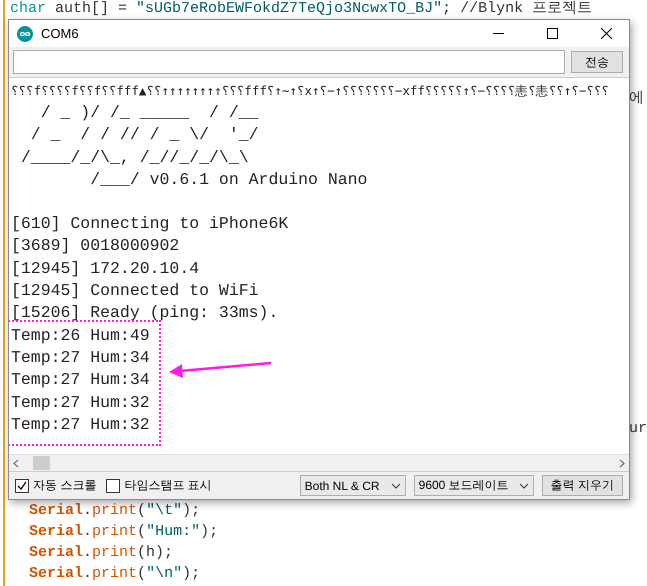  Describe the element at coordinates (353, 485) in the screenshot. I see `line-ending-dropdown: Both NL & CR` at that location.